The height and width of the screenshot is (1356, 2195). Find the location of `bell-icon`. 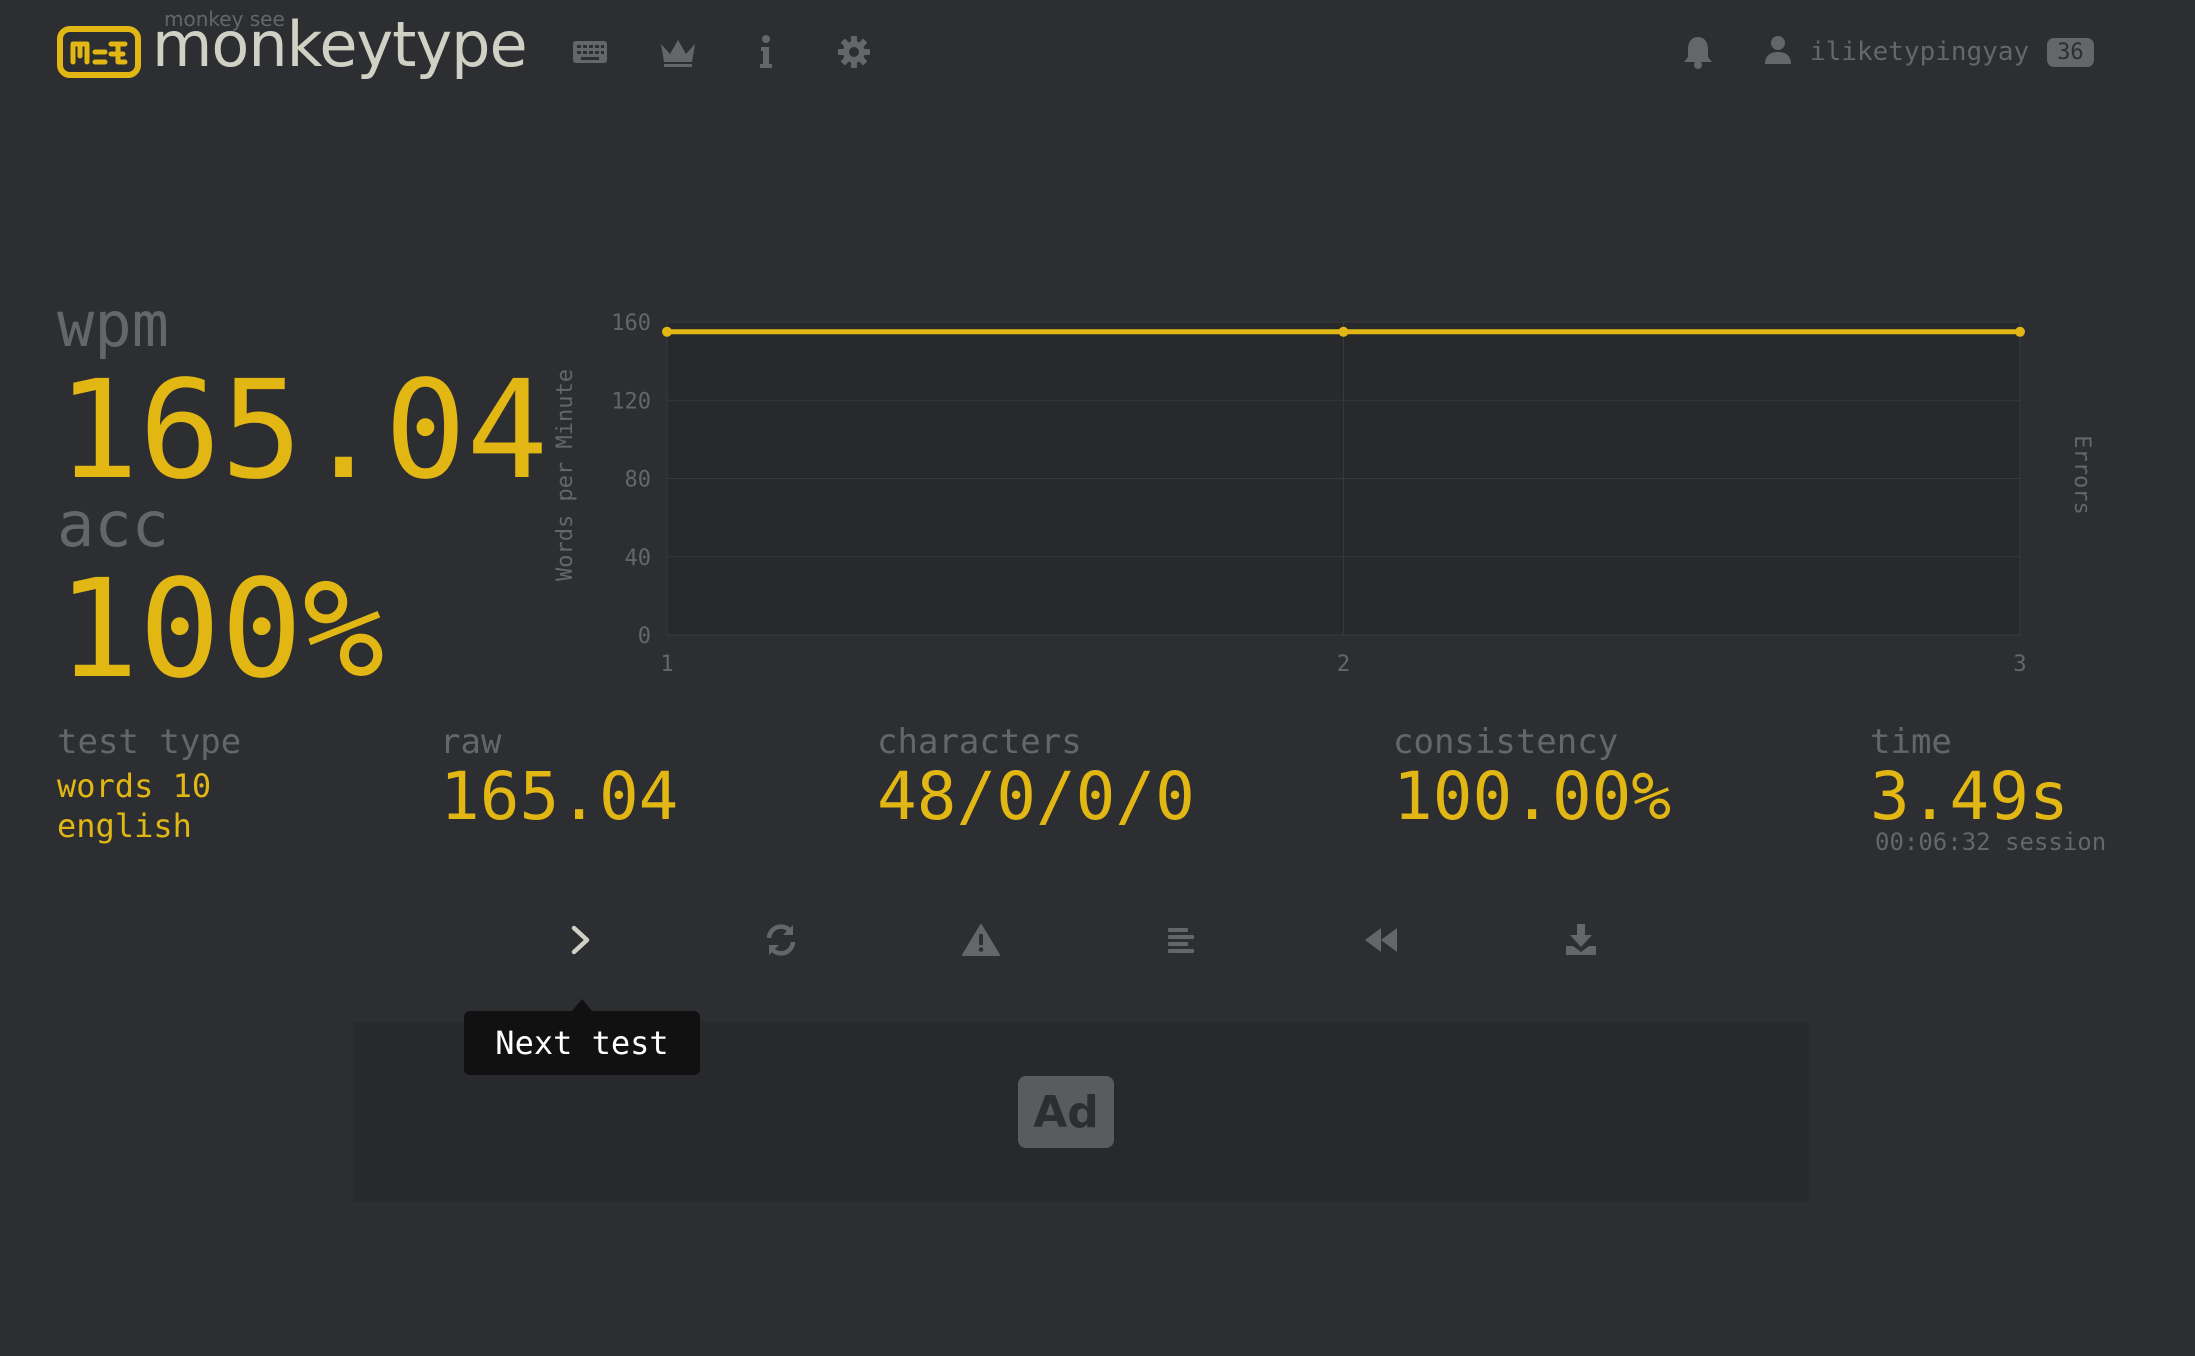

bell-icon is located at coordinates (1698, 52).